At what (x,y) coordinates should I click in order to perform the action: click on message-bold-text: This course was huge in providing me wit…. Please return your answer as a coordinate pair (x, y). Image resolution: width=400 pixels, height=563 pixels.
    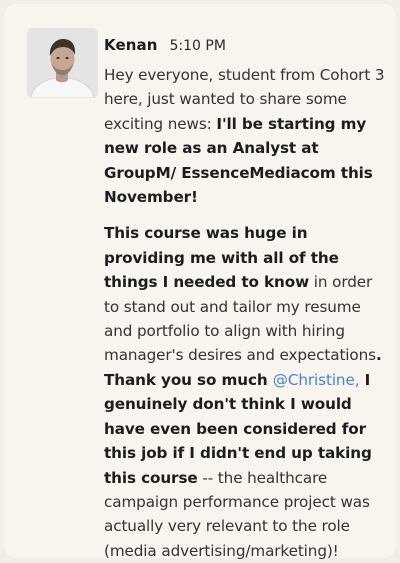
    Looking at the image, I should click on (221, 258).